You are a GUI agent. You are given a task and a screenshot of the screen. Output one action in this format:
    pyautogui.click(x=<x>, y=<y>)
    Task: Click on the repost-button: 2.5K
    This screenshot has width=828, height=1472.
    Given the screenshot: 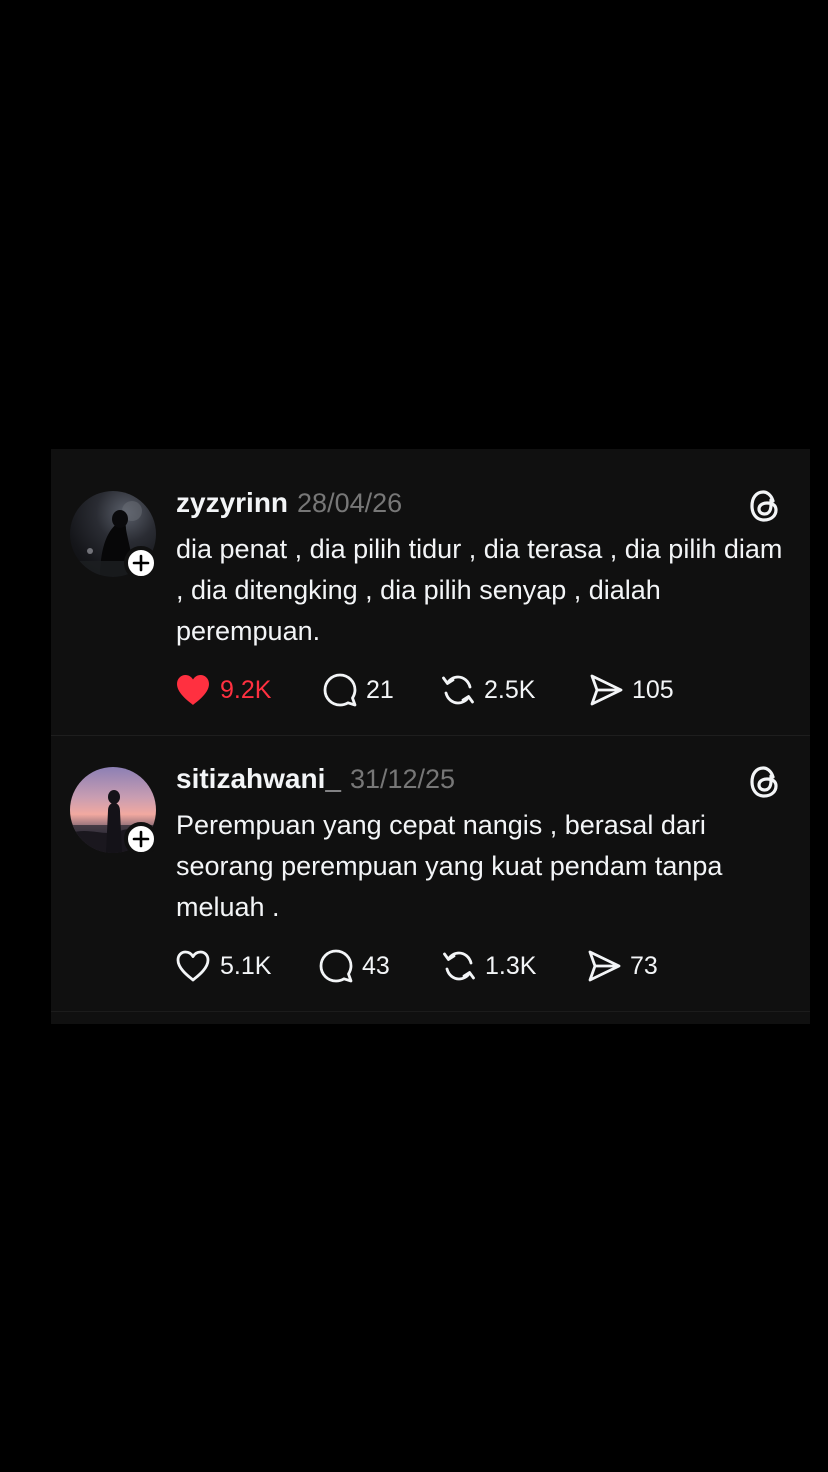 What is the action you would take?
    pyautogui.click(x=487, y=690)
    